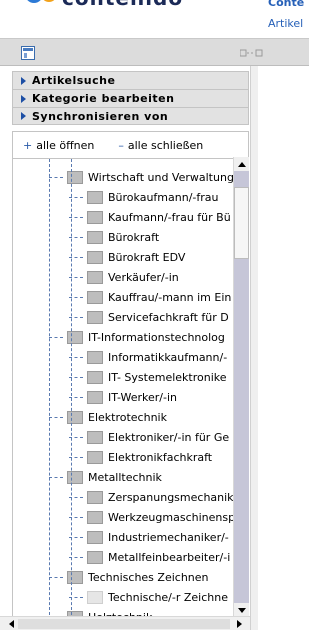  Describe the element at coordinates (130, 116) in the screenshot. I see `section-synchronisieren-von: Synchronisieren von` at that location.